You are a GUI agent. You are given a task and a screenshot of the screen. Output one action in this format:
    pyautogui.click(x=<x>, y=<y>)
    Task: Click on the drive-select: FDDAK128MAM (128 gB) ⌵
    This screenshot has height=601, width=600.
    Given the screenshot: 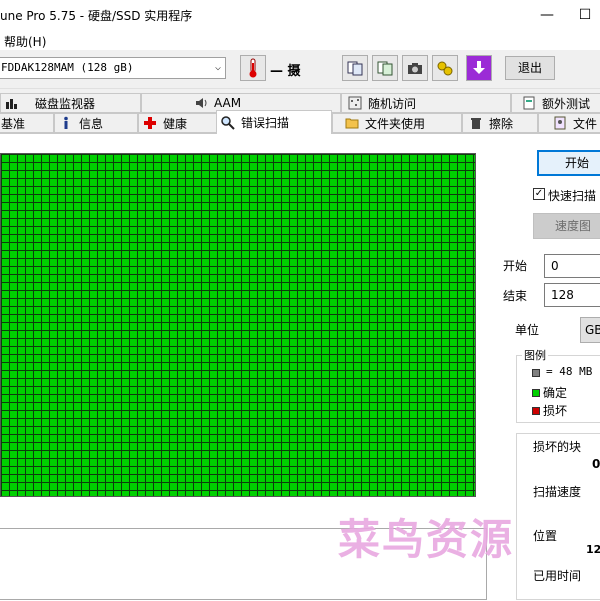 What is the action you would take?
    pyautogui.click(x=113, y=68)
    